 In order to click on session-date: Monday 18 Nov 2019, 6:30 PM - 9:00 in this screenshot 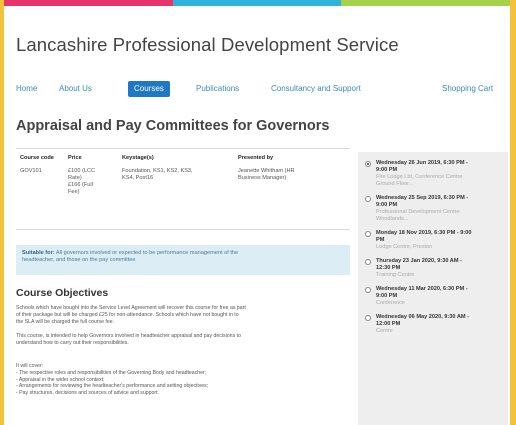, I will do `click(424, 233)`.